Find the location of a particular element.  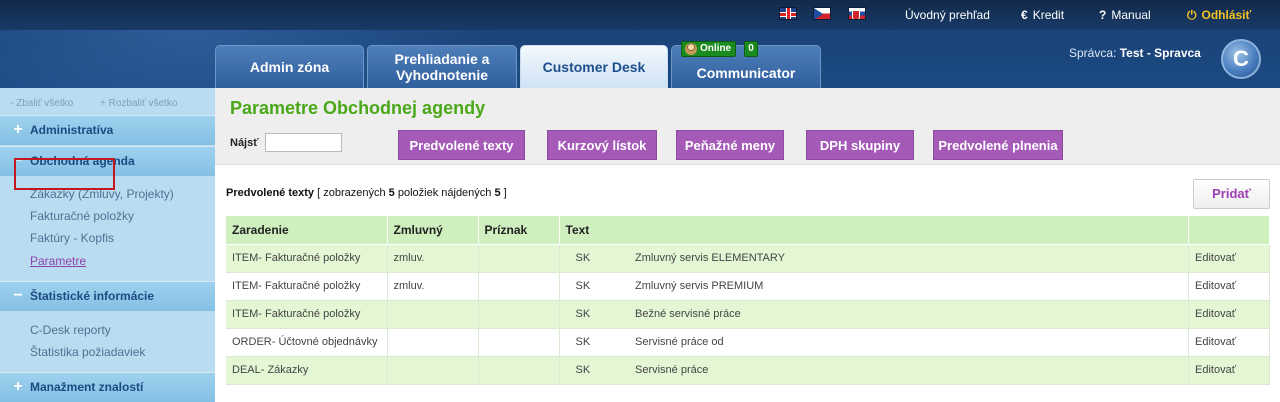

admin-label: Správca: is located at coordinates (1093, 53).